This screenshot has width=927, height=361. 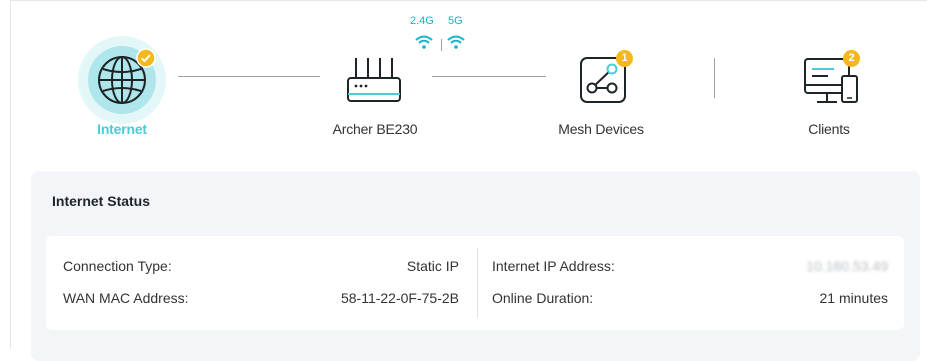 What do you see at coordinates (432, 266) in the screenshot?
I see `connection-type-value: Static IP` at bounding box center [432, 266].